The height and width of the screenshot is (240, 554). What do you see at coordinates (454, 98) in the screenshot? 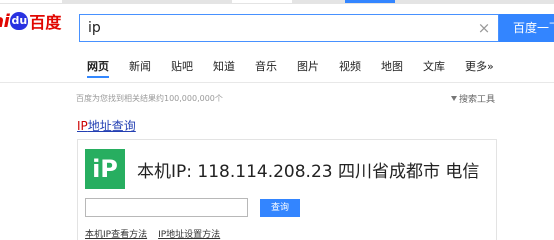
I see `filter-icon` at bounding box center [454, 98].